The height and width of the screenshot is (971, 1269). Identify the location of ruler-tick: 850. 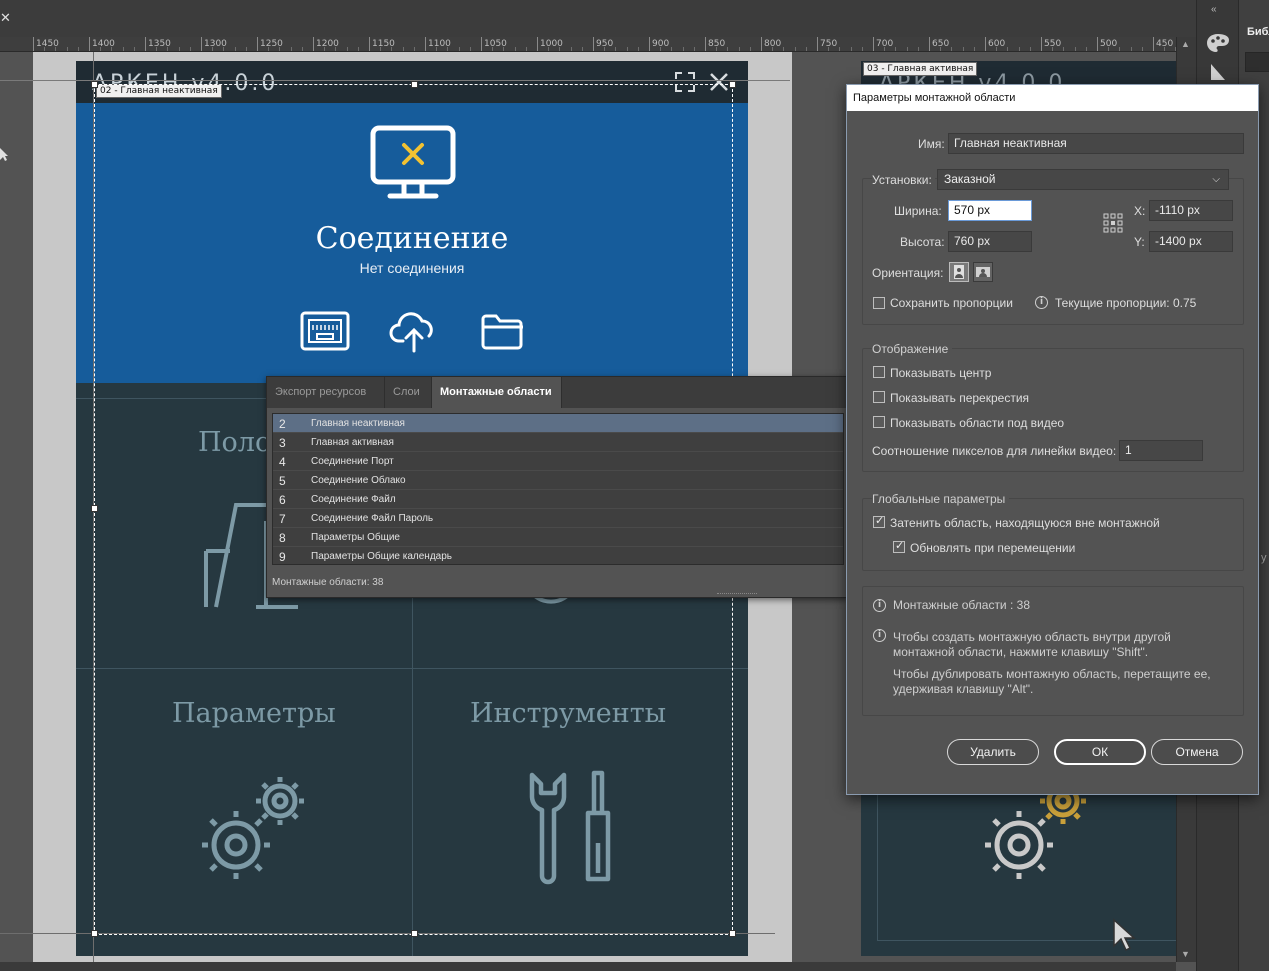
(715, 44).